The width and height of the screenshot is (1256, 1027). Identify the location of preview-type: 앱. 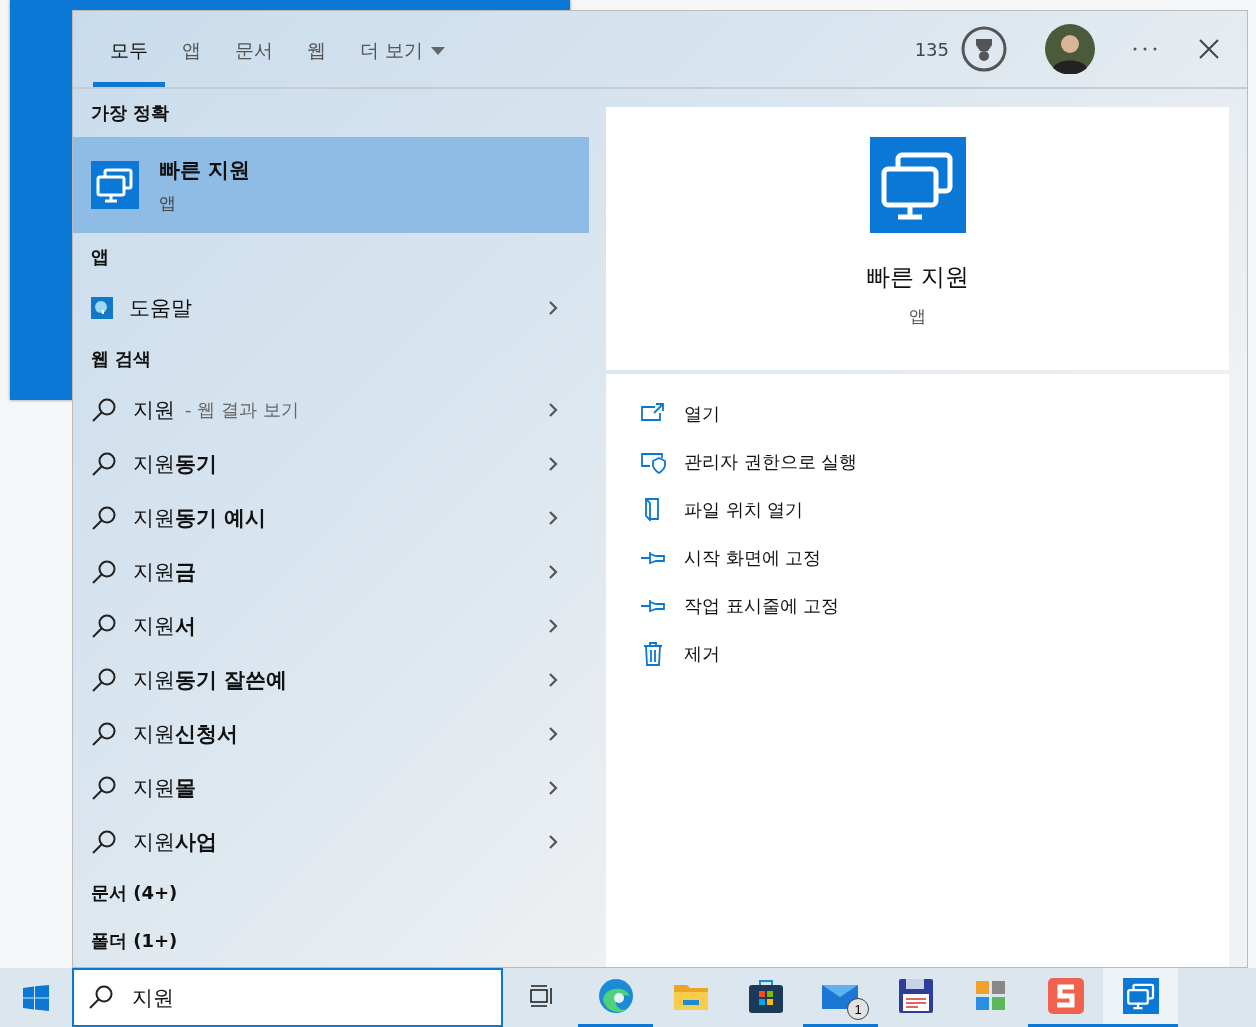
(917, 316).